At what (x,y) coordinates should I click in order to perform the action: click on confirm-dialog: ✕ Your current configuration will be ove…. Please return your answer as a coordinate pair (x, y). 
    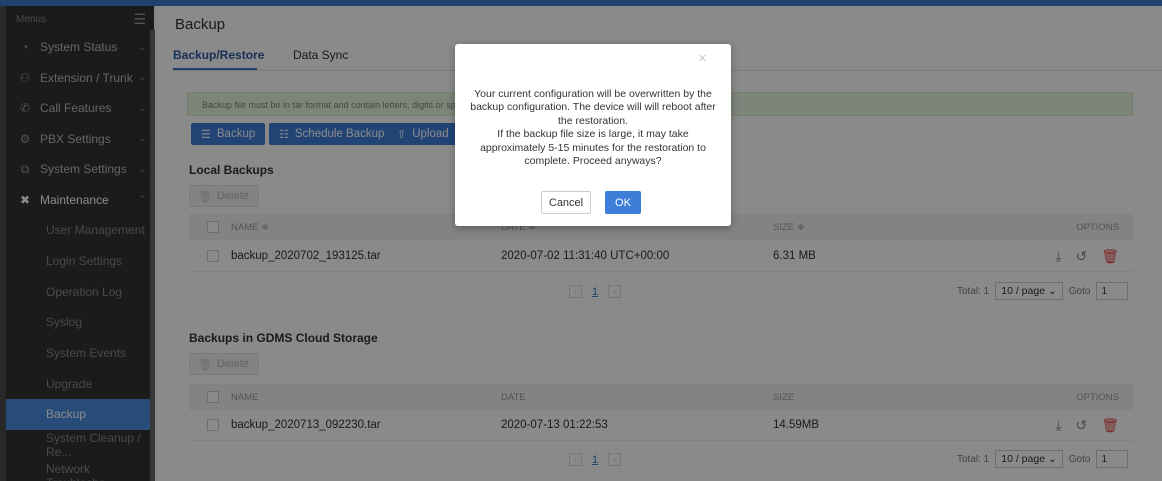
    Looking at the image, I should click on (593, 135).